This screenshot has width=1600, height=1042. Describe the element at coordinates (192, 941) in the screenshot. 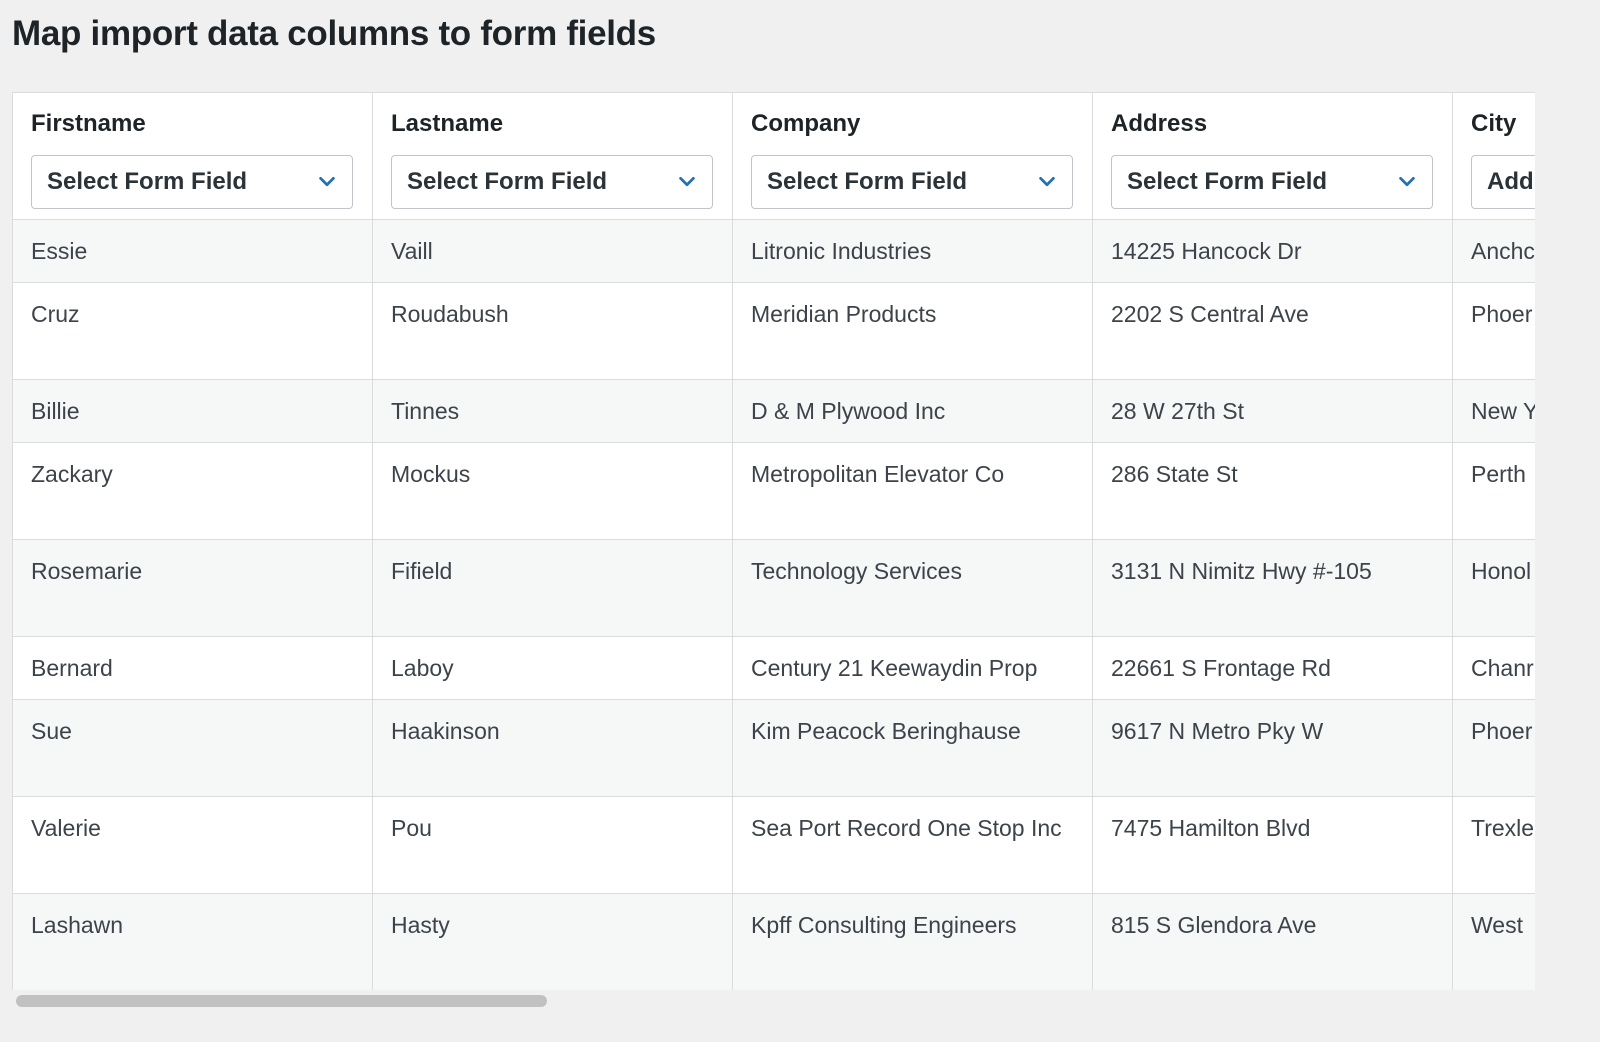

I see `cell-firstname: Lashawn` at that location.